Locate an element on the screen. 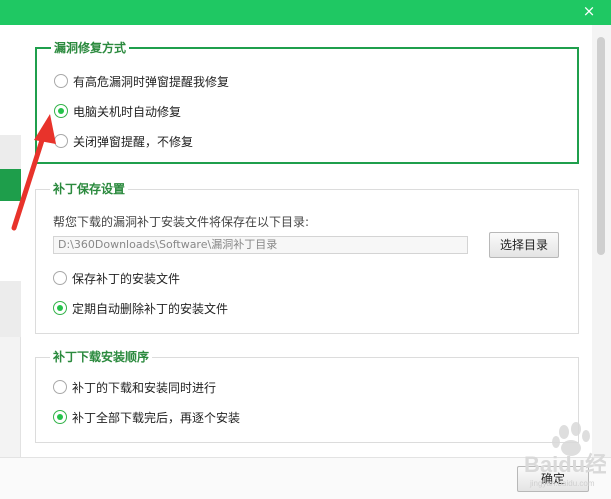 The image size is (611, 499). close-icon: × is located at coordinates (589, 11).